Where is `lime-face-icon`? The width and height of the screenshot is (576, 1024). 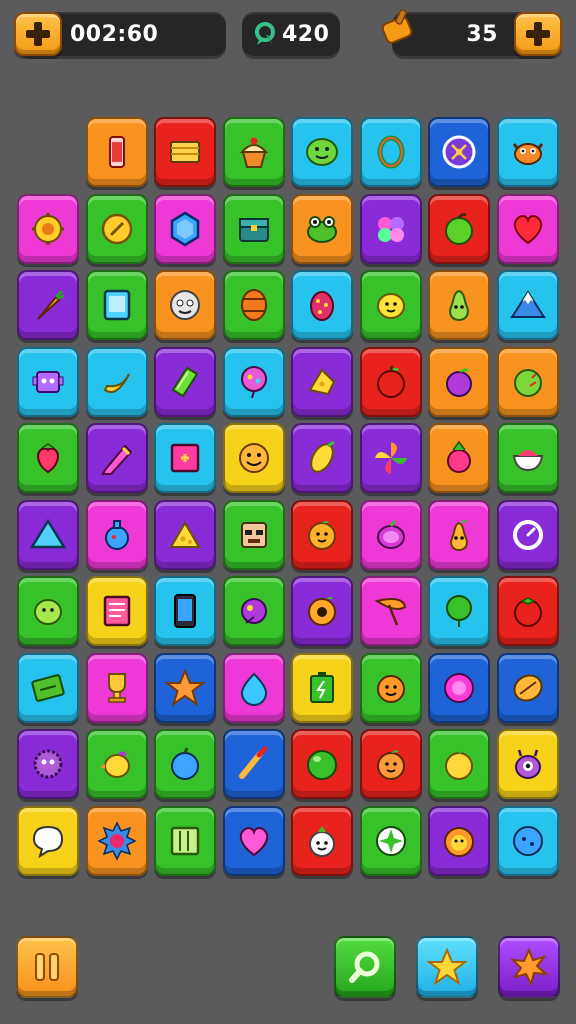 lime-face-icon is located at coordinates (48, 612).